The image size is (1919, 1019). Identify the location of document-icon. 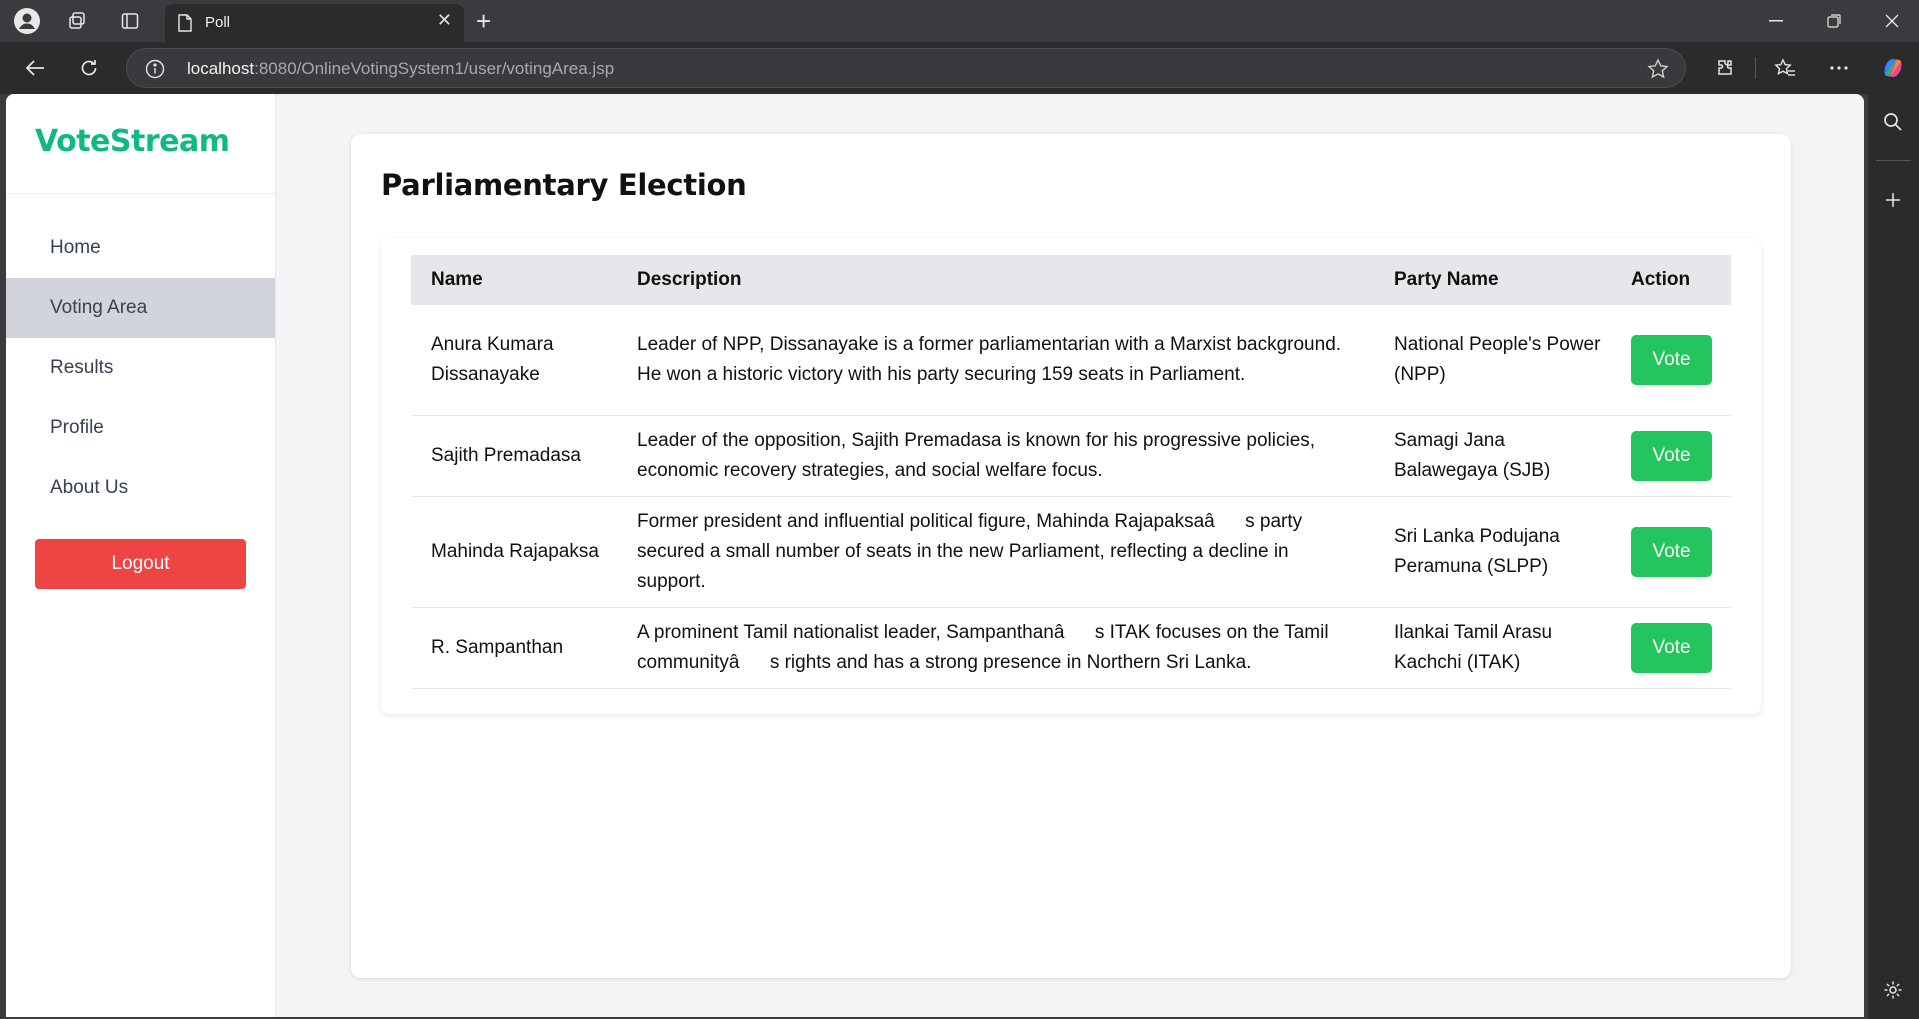
(185, 25).